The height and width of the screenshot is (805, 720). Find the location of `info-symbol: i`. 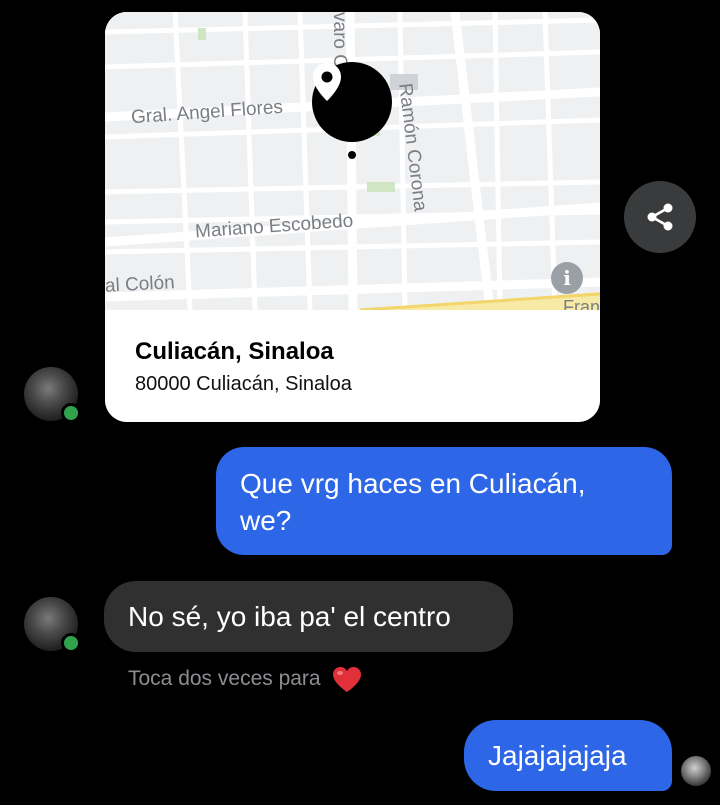

info-symbol: i is located at coordinates (567, 278).